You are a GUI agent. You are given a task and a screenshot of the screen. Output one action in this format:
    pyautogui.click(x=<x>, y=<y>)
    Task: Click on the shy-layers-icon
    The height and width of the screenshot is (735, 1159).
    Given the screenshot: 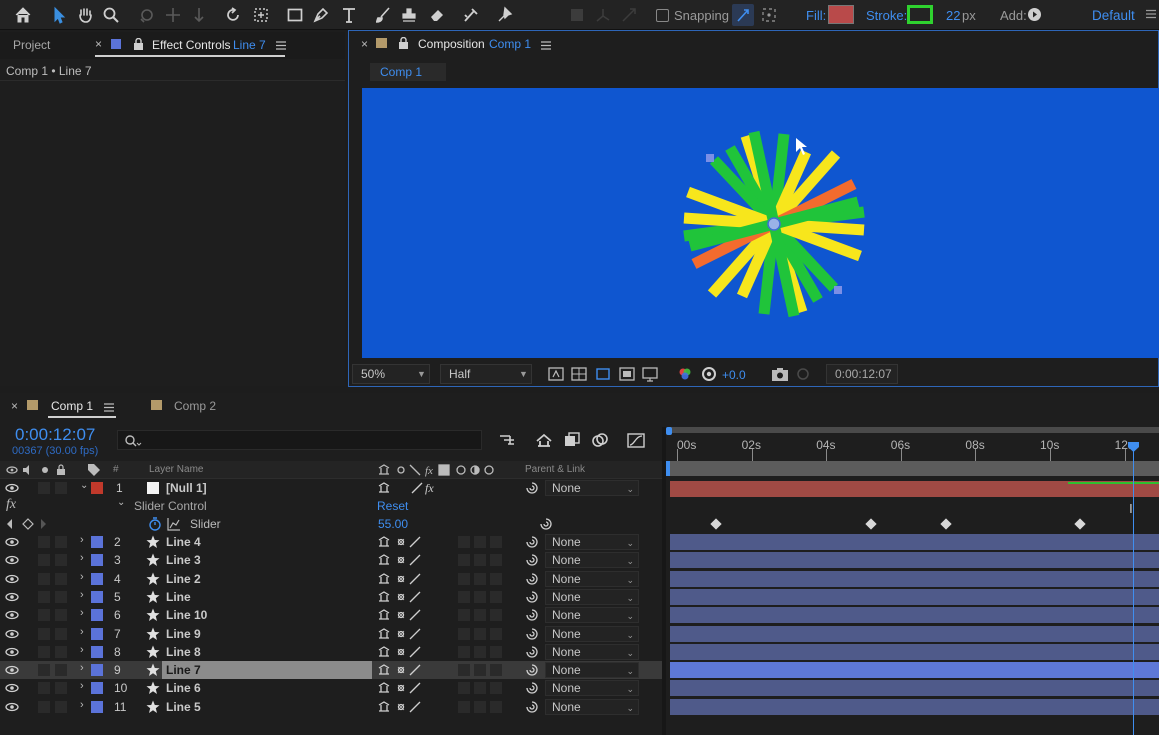 What is the action you would take?
    pyautogui.click(x=572, y=440)
    